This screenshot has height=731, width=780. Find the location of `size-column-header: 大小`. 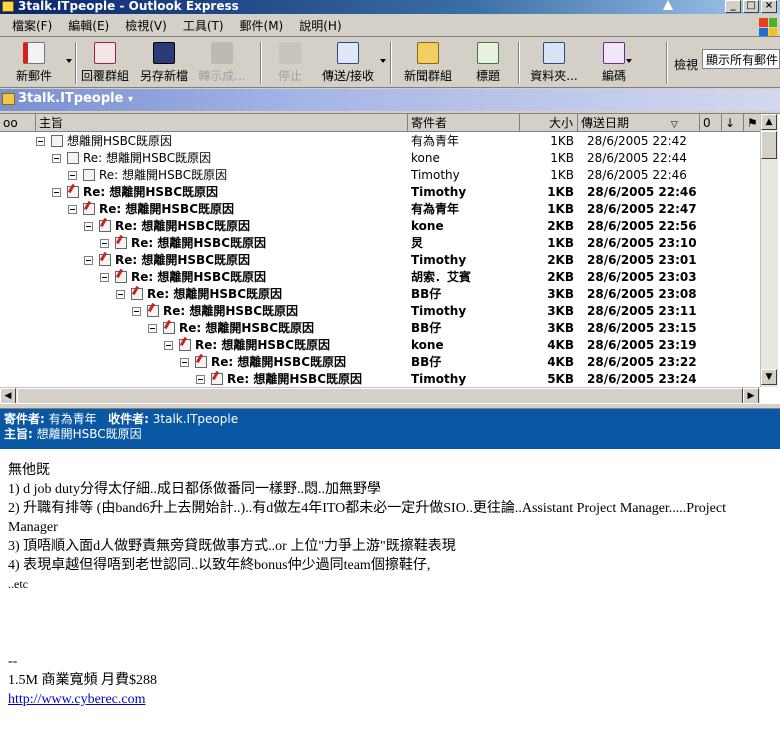

size-column-header: 大小 is located at coordinates (549, 123).